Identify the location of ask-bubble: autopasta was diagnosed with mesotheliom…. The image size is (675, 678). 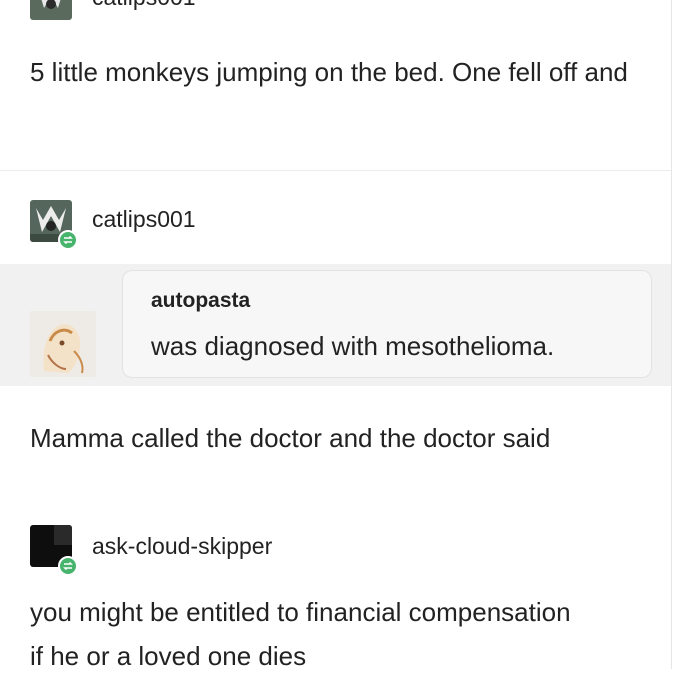
(387, 324).